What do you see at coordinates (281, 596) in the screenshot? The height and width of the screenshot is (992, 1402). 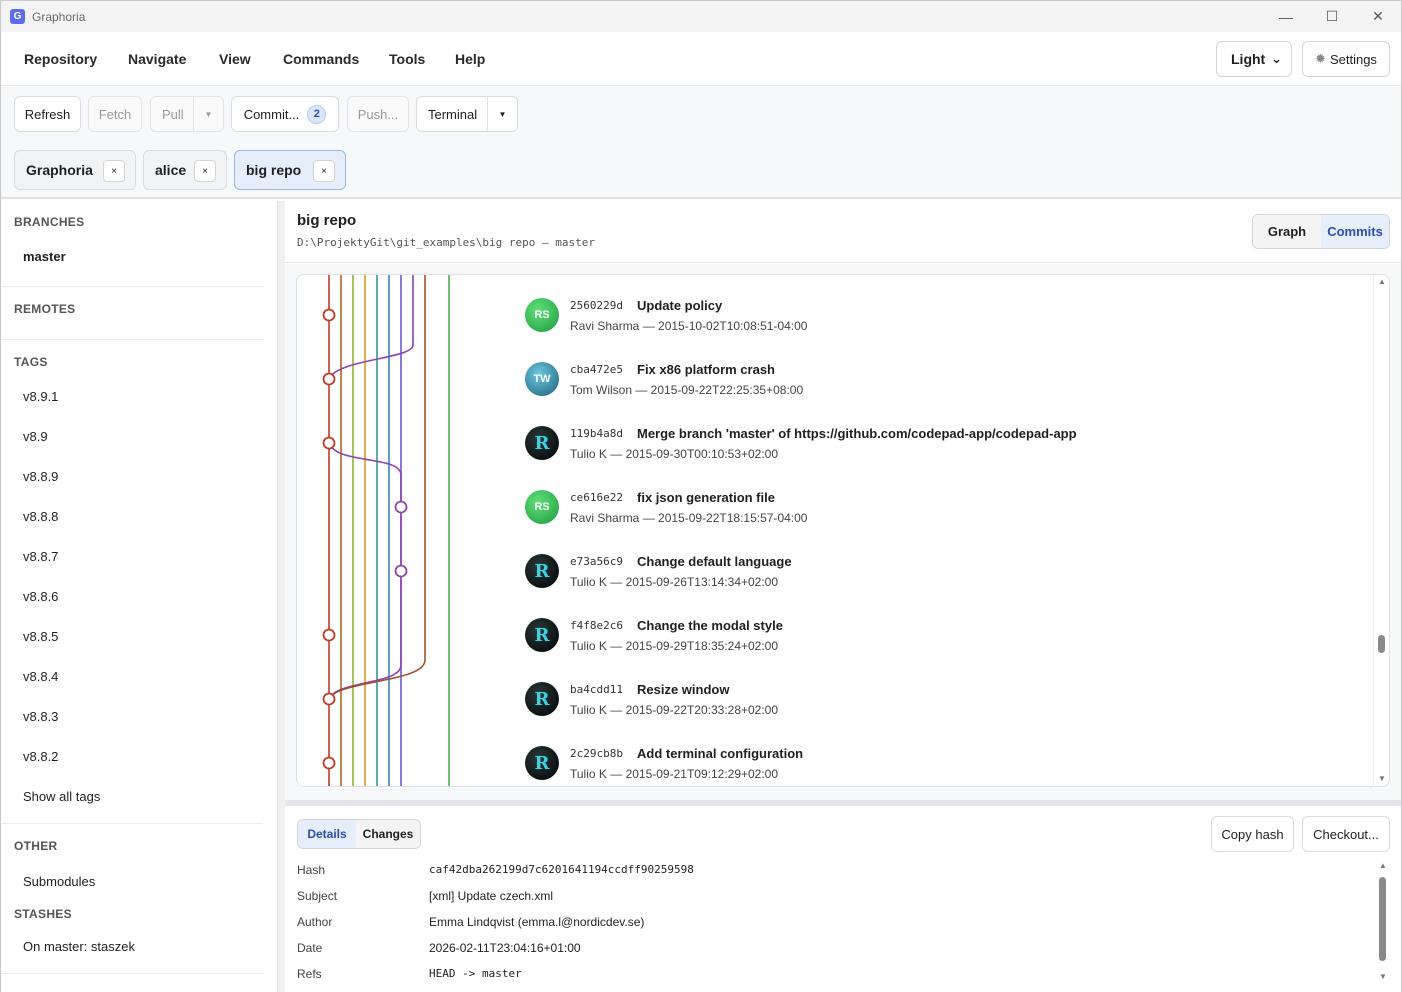 I see `sidebar-resize-handle` at bounding box center [281, 596].